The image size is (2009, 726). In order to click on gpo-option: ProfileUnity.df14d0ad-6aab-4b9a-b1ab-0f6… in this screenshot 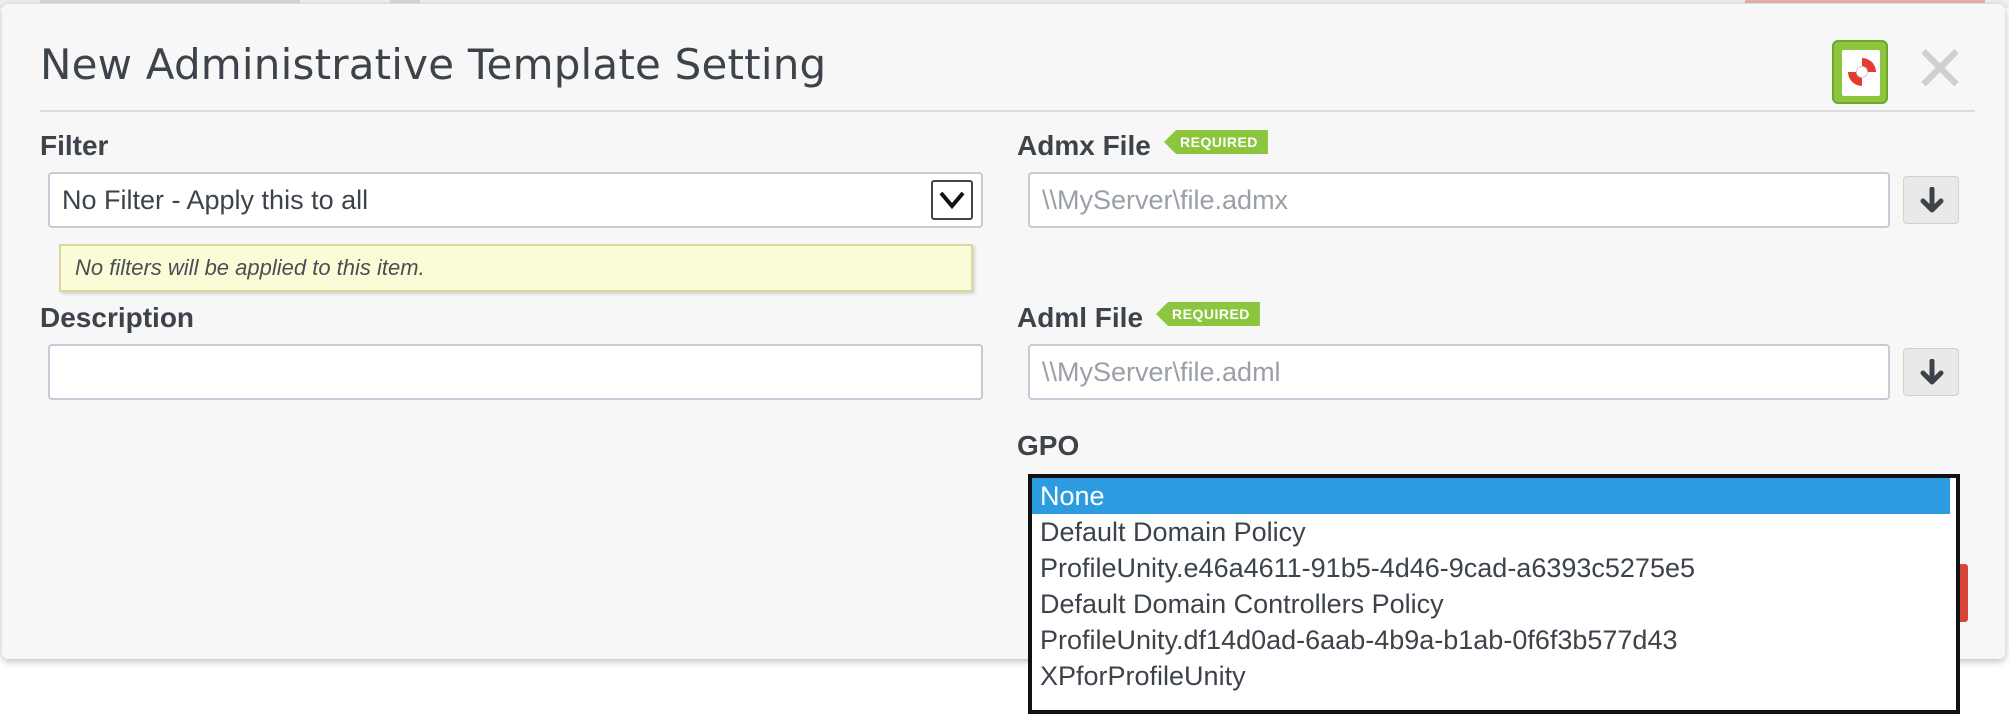, I will do `click(1494, 640)`.